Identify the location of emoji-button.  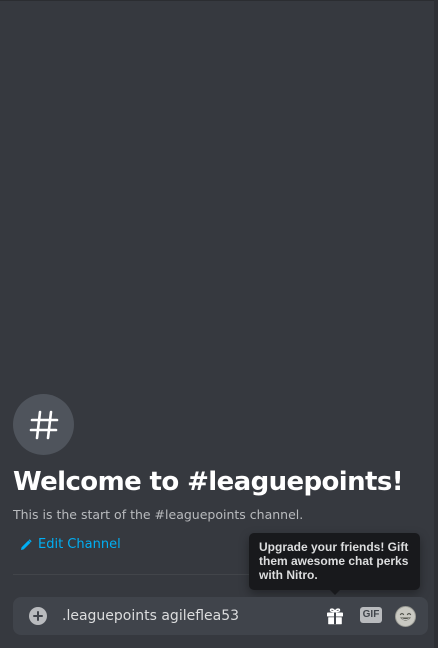
(405, 616).